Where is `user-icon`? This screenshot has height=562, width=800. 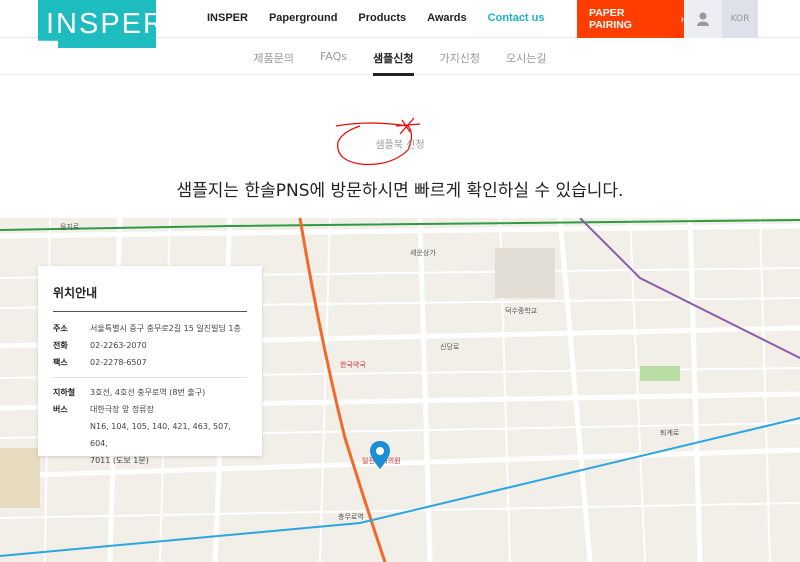 user-icon is located at coordinates (703, 19).